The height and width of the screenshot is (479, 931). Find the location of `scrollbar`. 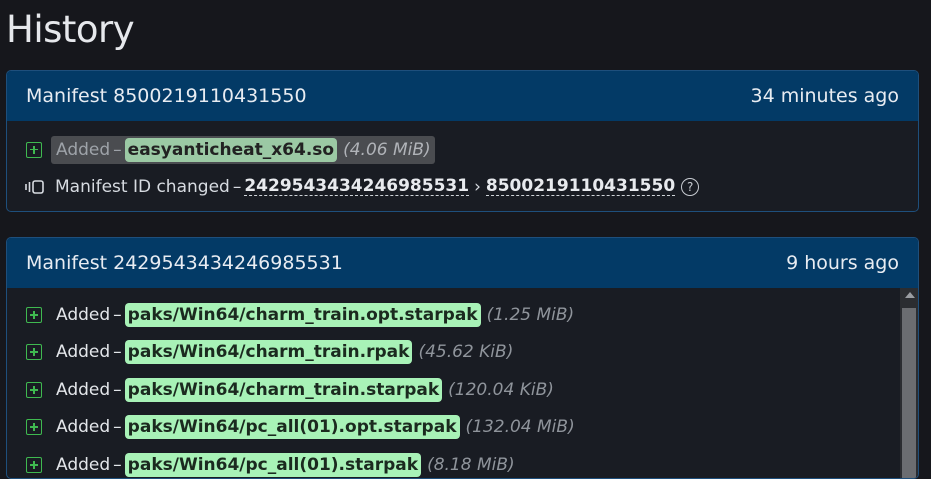

scrollbar is located at coordinates (909, 383).